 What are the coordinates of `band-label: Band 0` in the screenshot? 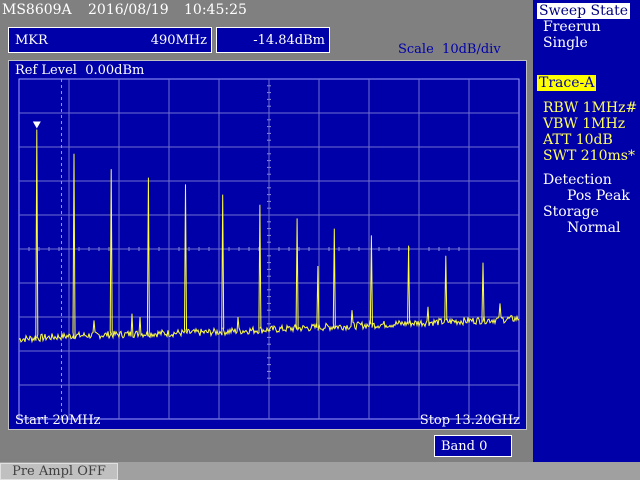 It's located at (464, 446).